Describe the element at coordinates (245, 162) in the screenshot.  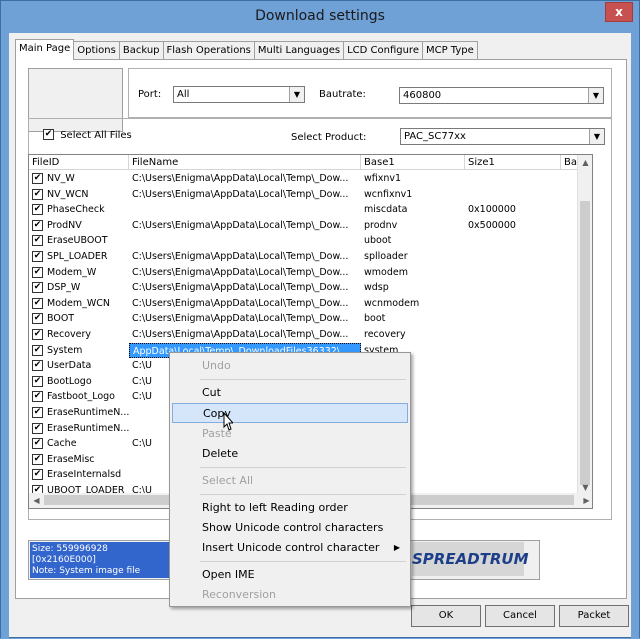
I see `column-header-filename: FileName` at that location.